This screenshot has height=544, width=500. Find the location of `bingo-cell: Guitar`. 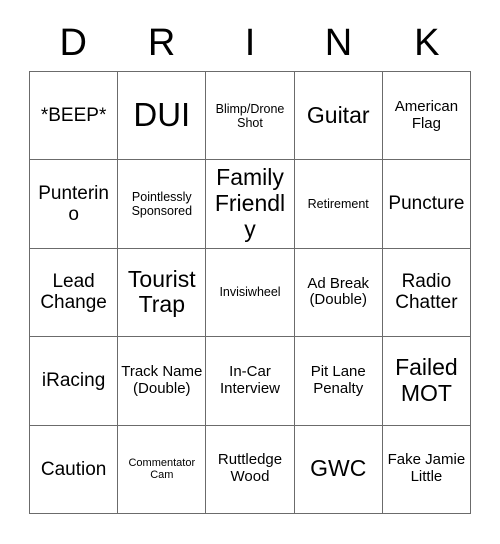

bingo-cell: Guitar is located at coordinates (338, 116).